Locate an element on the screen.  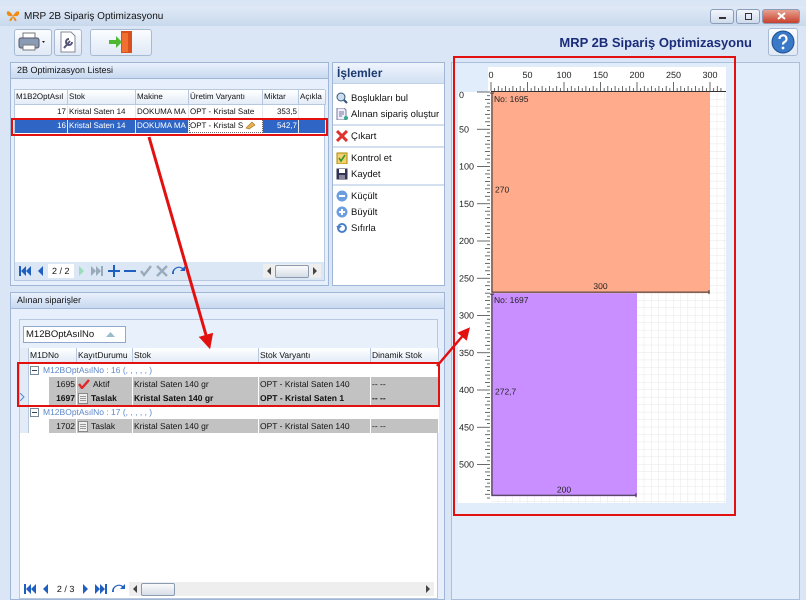
height-label: 272,7 is located at coordinates (505, 391).